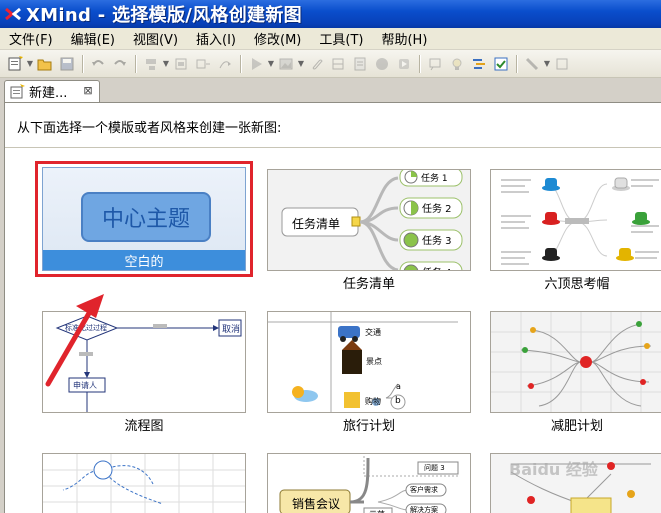 Image resolution: width=661 pixels, height=513 pixels. Describe the element at coordinates (30, 64) in the screenshot. I see `new-dropdown-icon: ▼` at that location.